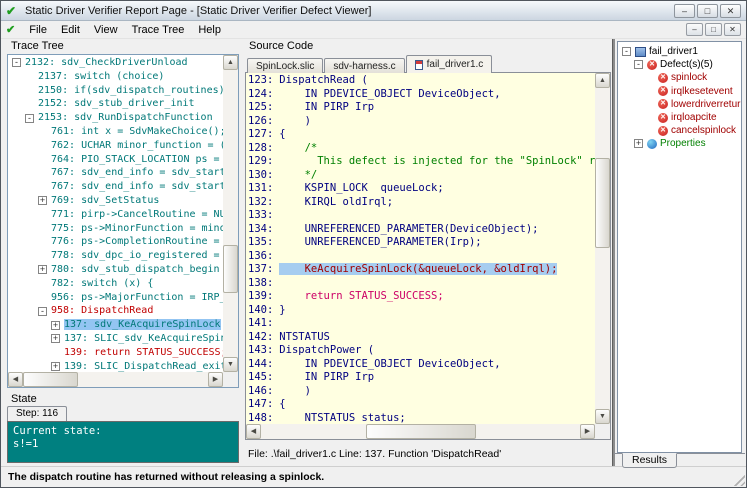 The height and width of the screenshot is (488, 747). I want to click on source-line: 142: NTSTATUS, so click(421, 338).